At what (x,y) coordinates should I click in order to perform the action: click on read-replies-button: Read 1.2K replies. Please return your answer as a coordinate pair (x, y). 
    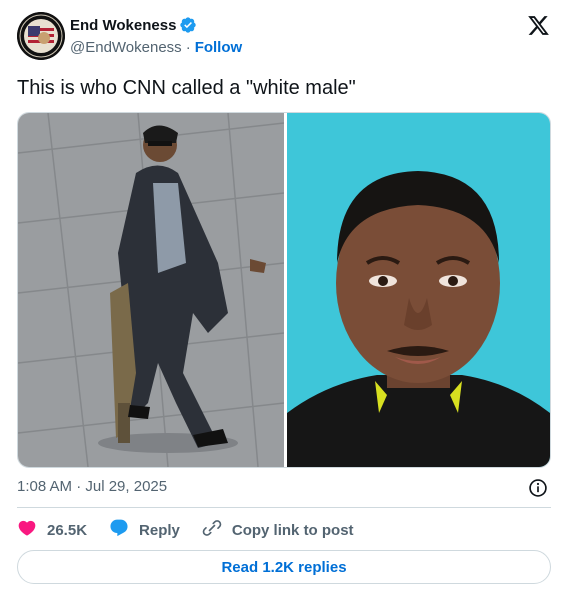
    Looking at the image, I should click on (284, 567).